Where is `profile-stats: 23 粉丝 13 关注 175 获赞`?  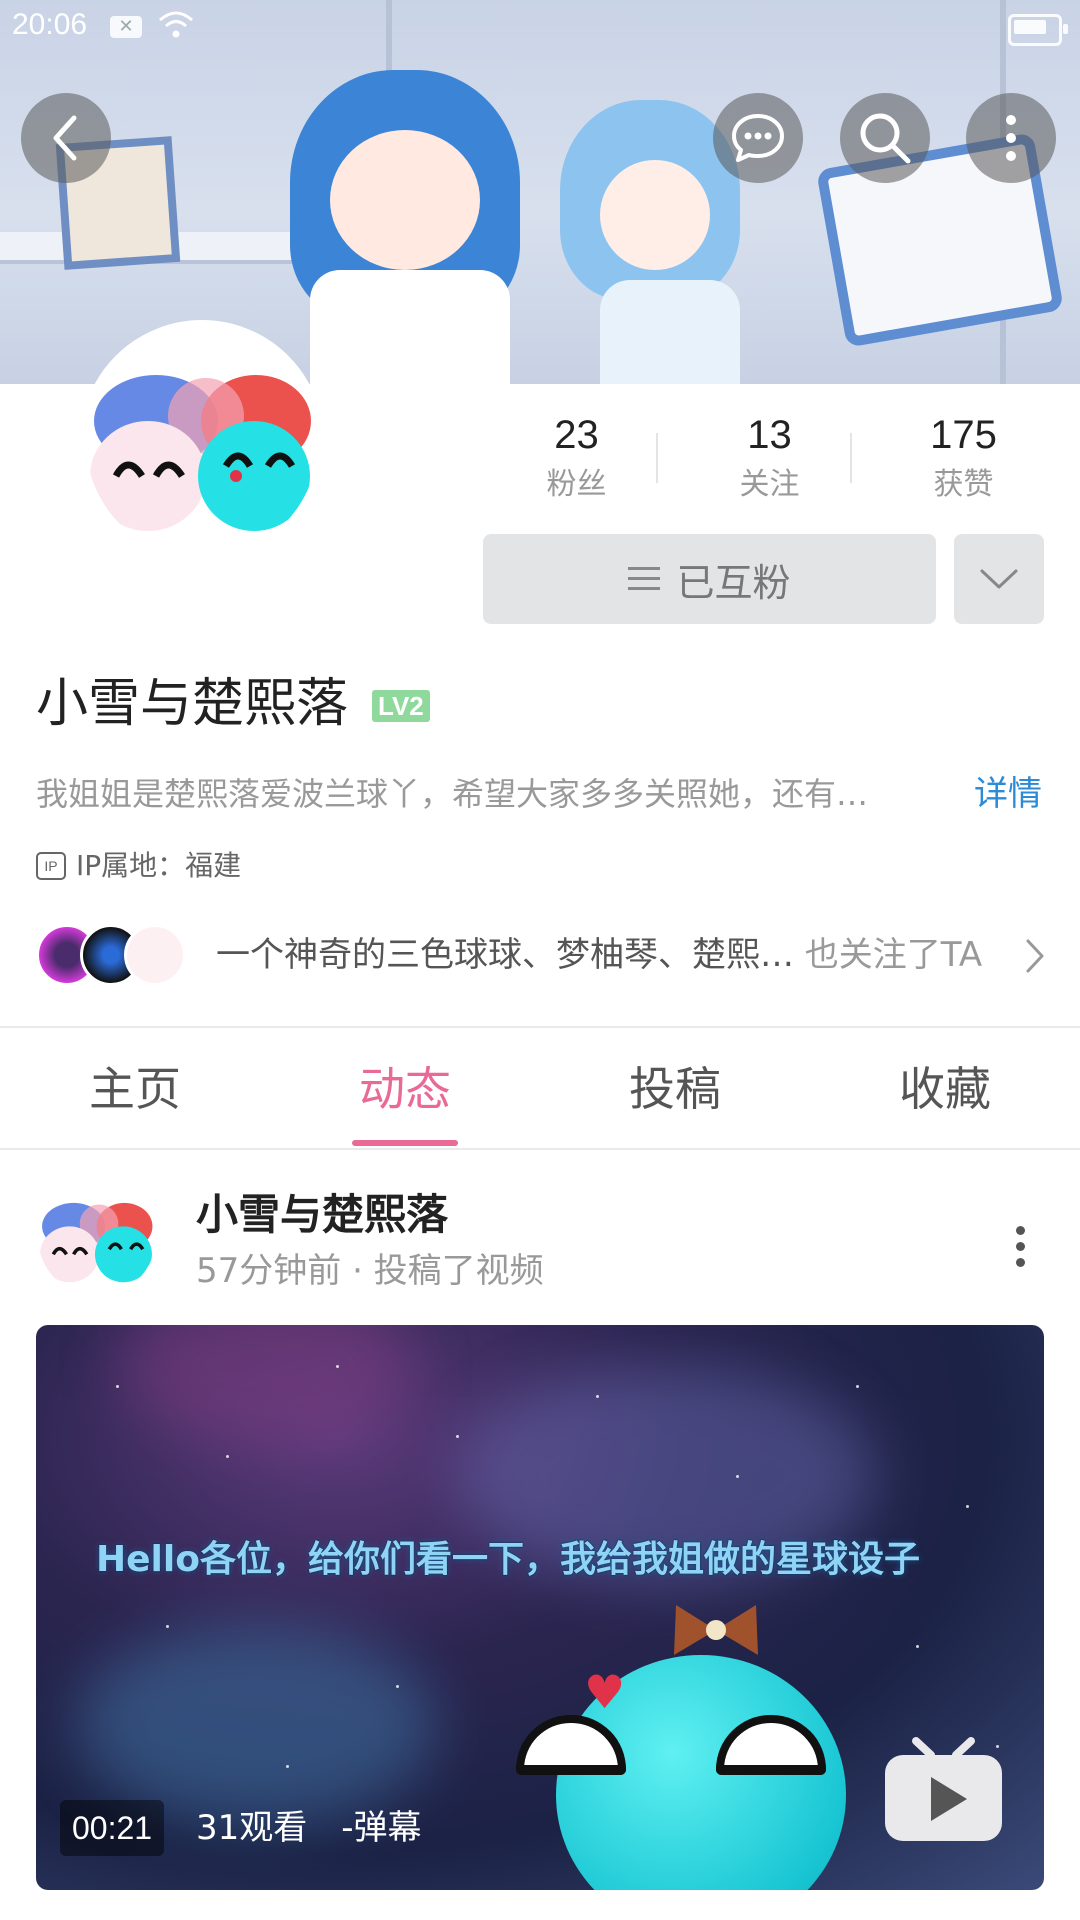 profile-stats: 23 粉丝 13 关注 175 获赞 is located at coordinates (770, 460).